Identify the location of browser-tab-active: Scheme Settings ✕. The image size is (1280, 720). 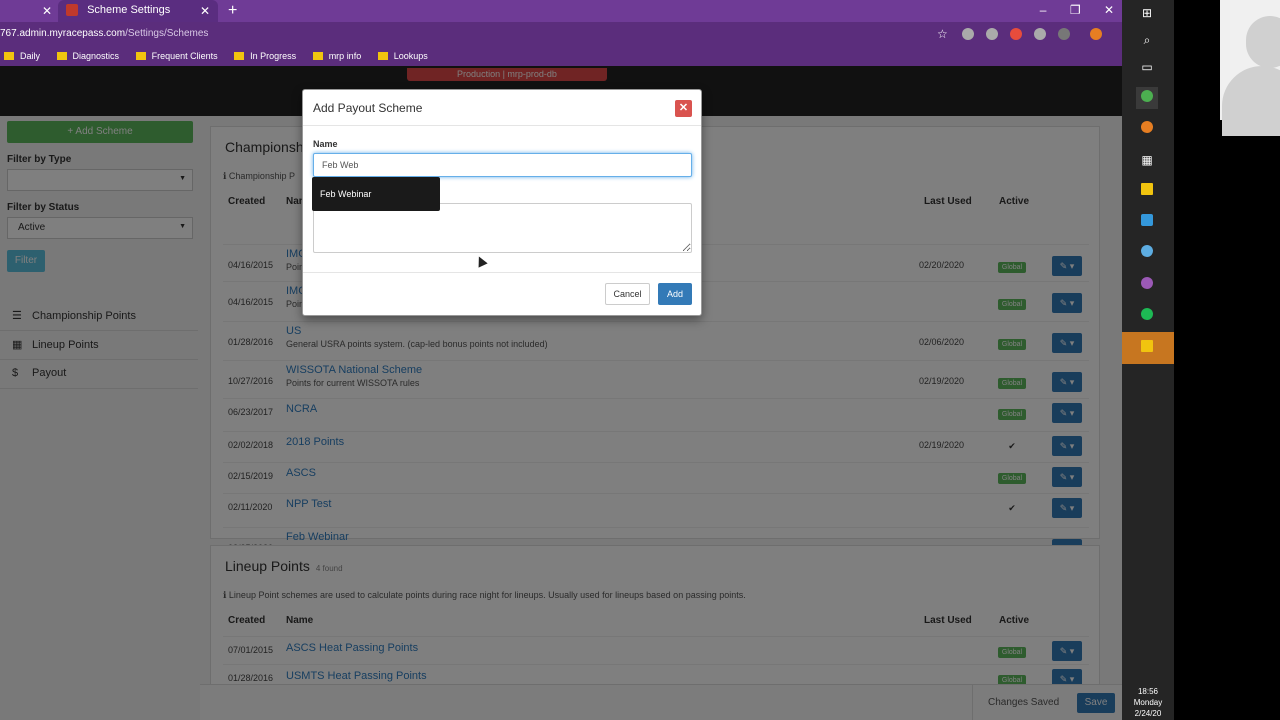
(138, 11).